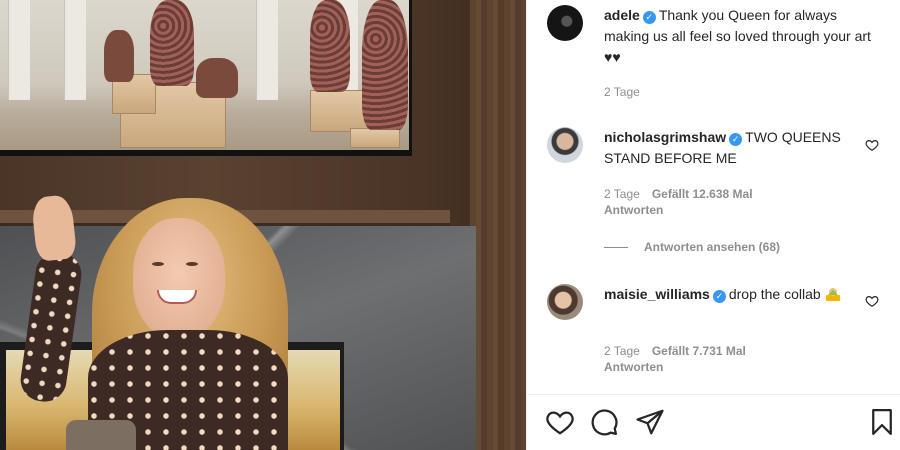 This screenshot has height=450, width=900. Describe the element at coordinates (832, 294) in the screenshot. I see `collab-emoji-icon` at that location.